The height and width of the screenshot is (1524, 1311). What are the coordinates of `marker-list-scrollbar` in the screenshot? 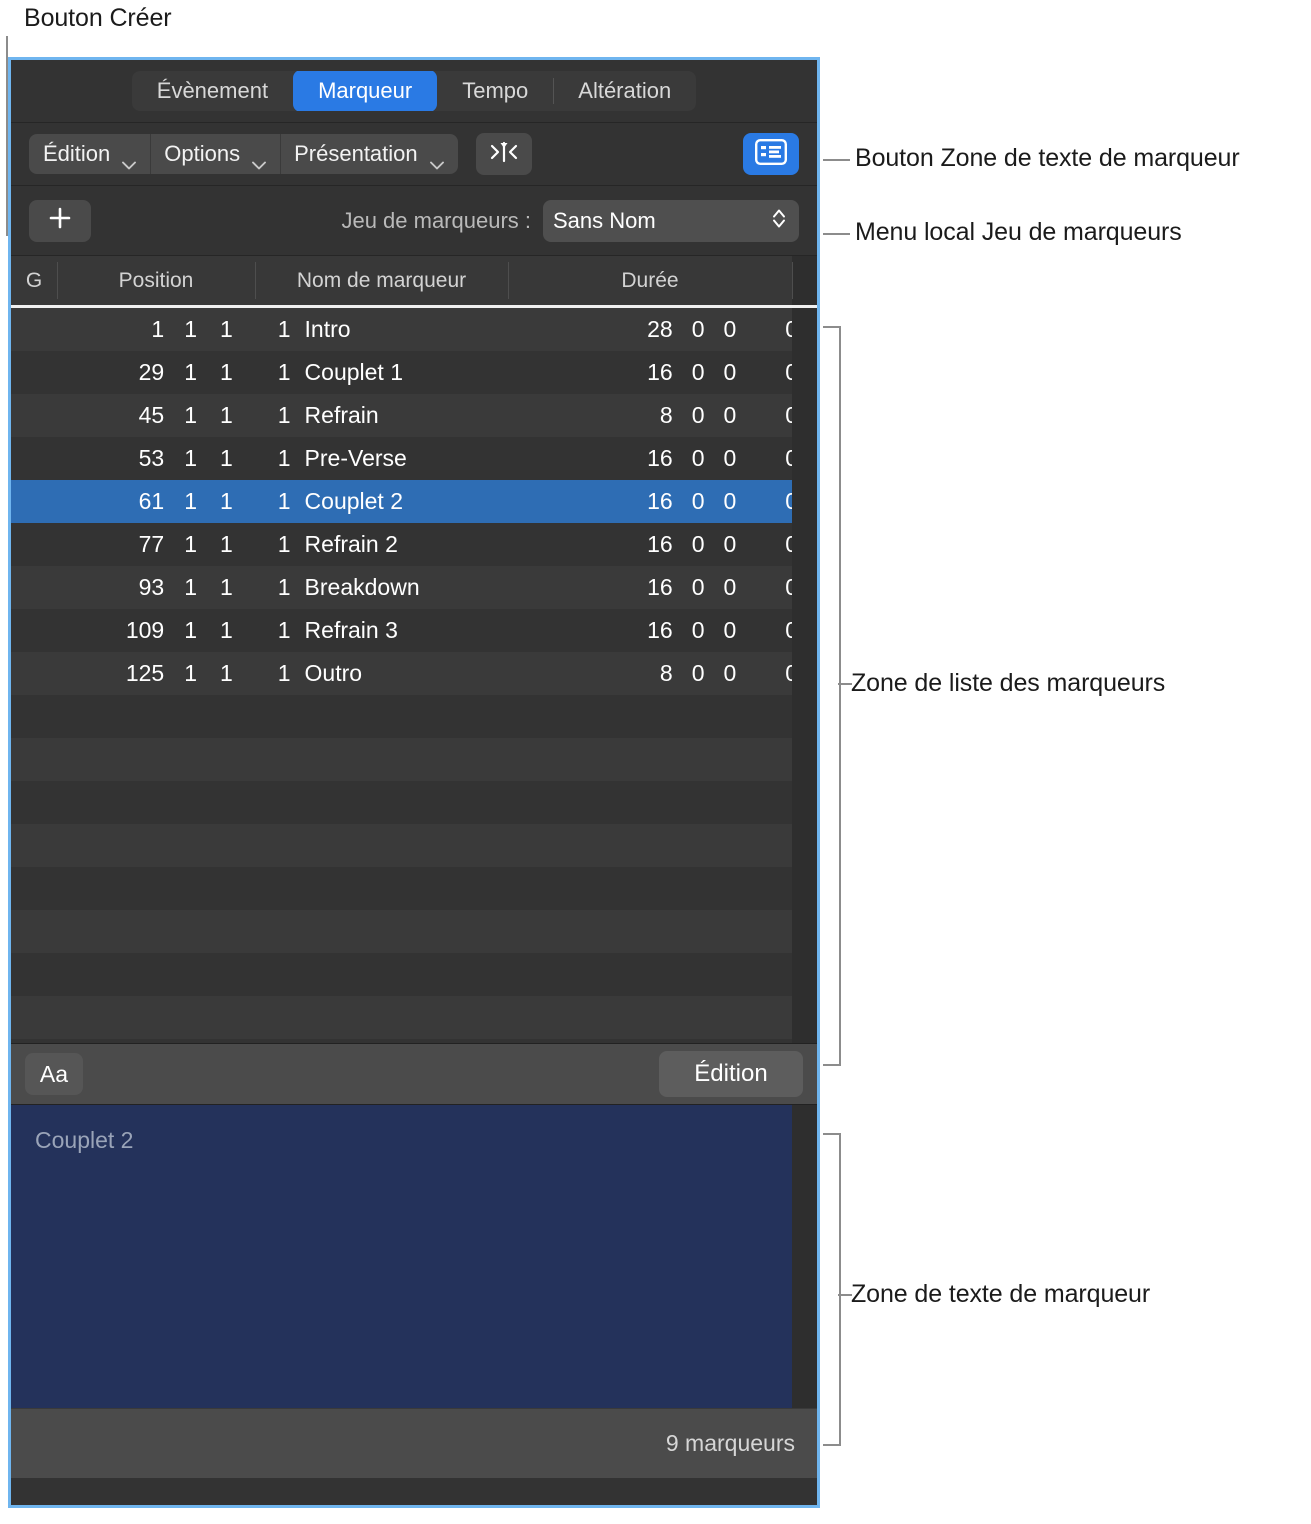 It's located at (804, 675).